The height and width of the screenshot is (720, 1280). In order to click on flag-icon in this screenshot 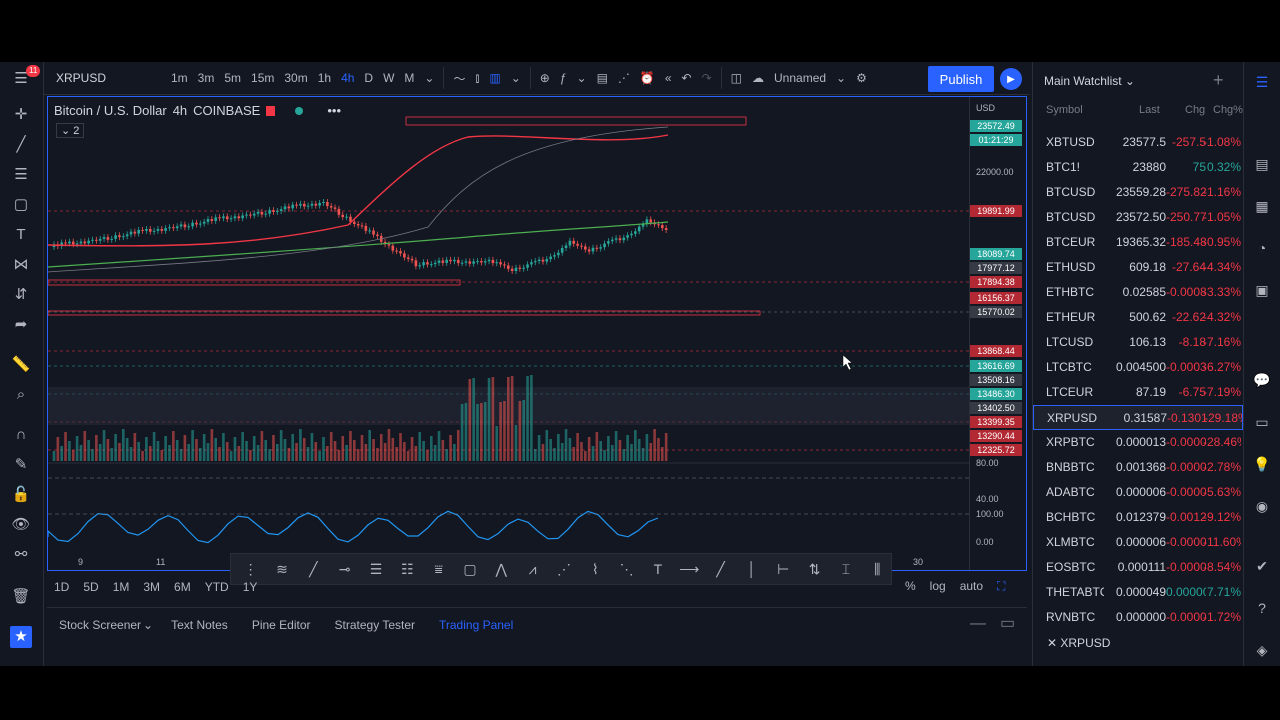, I will do `click(271, 110)`.